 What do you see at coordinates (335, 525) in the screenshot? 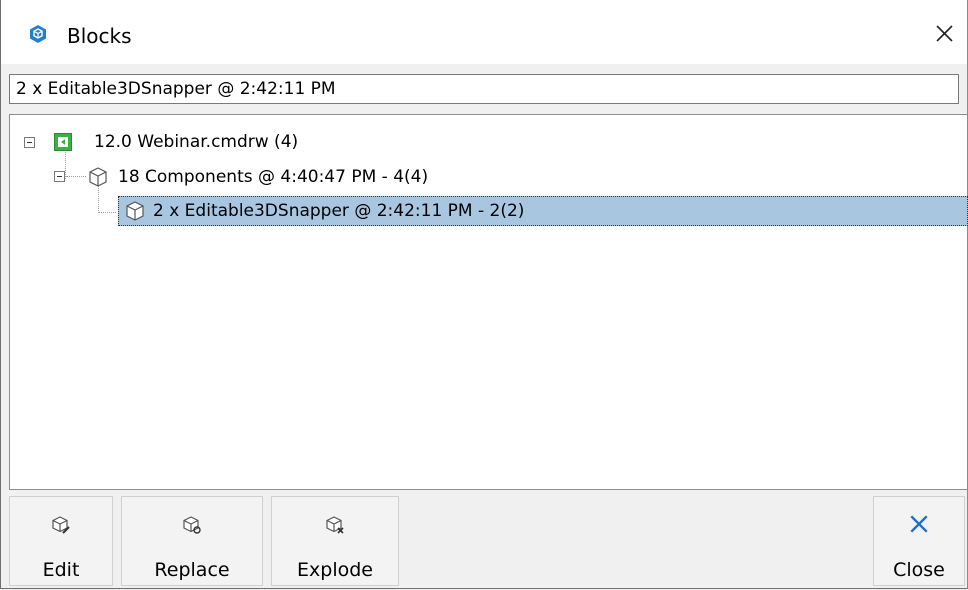
I see `explode-block-icon` at bounding box center [335, 525].